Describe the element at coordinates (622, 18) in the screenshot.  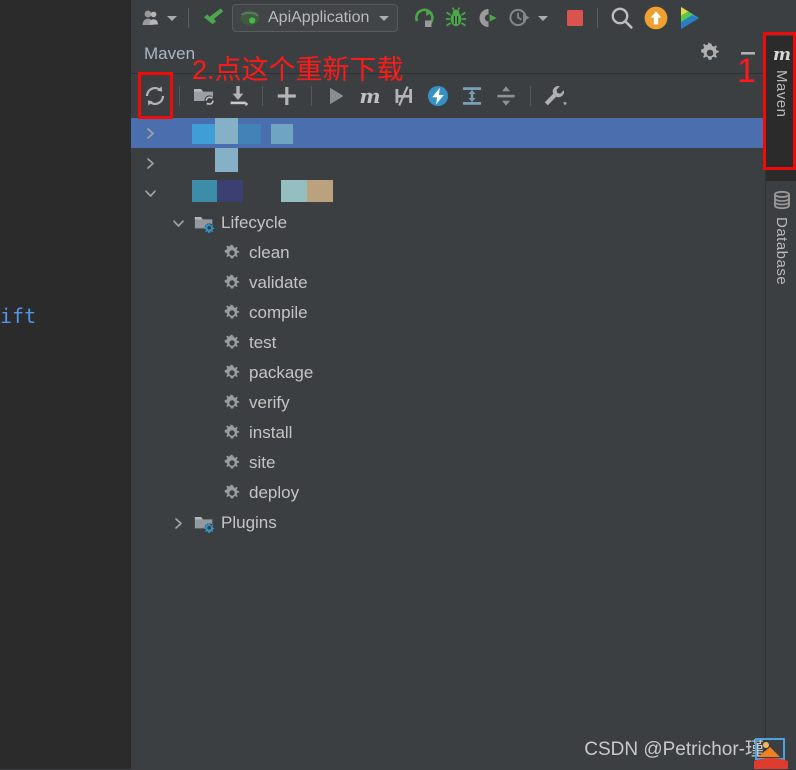
I see `search-everywhere-button` at that location.